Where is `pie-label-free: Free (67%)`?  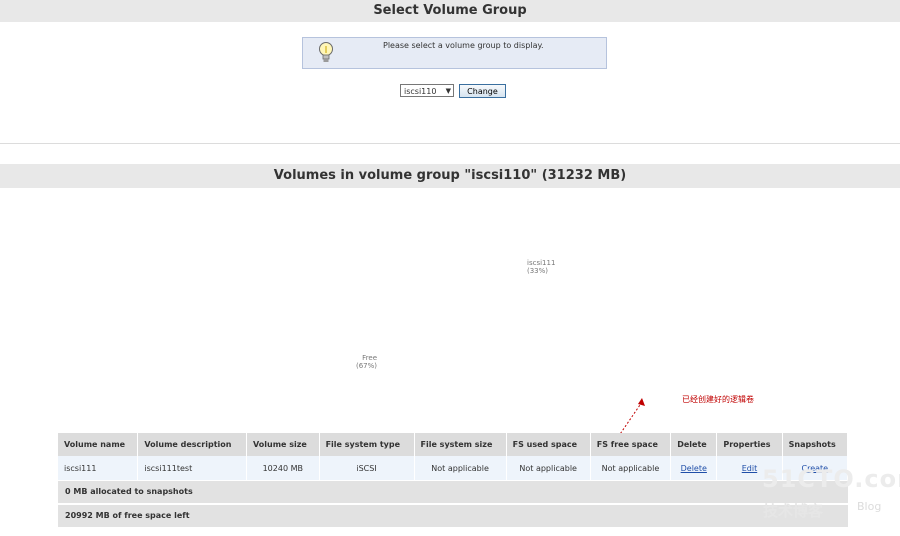
pie-label-free: Free (67%) is located at coordinates (366, 362).